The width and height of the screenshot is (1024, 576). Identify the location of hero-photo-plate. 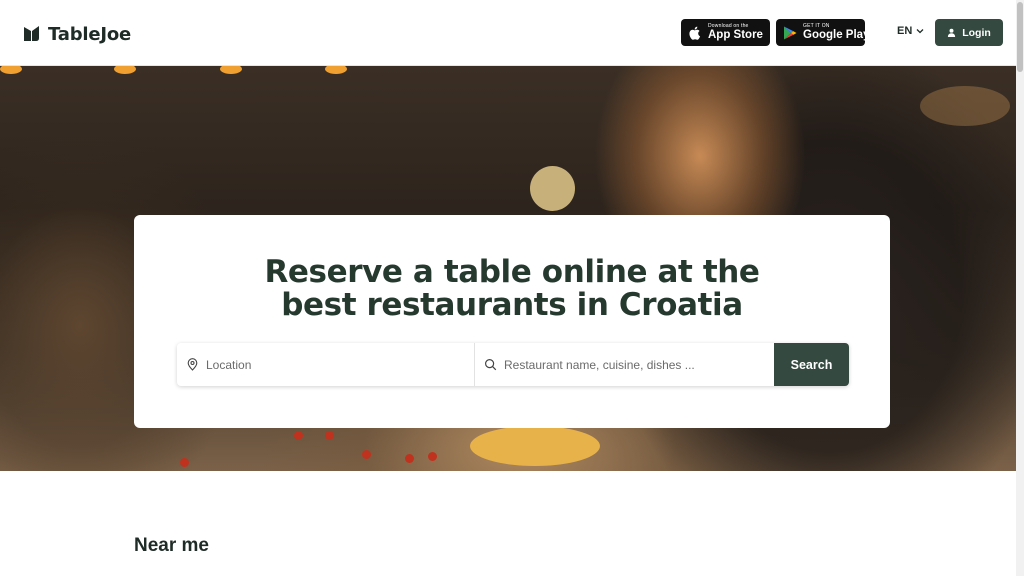
(535, 446).